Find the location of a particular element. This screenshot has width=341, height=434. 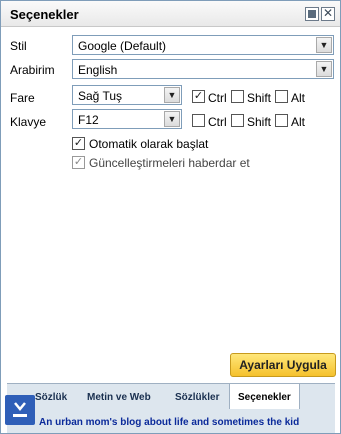

window-title: Seçenekler is located at coordinates (44, 14).